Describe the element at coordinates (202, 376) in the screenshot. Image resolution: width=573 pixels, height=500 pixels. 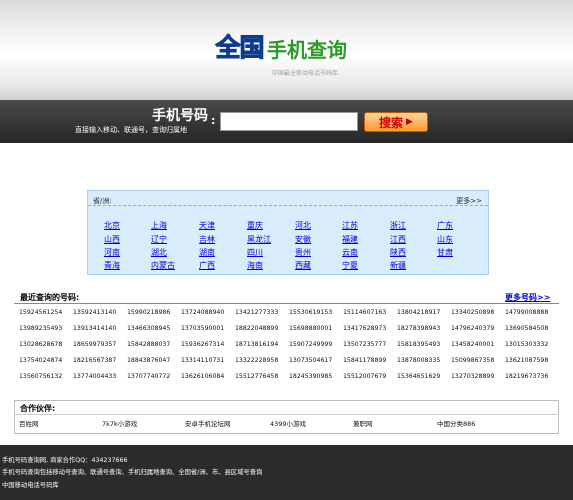
I see `recent-number-link: 13626106084` at that location.